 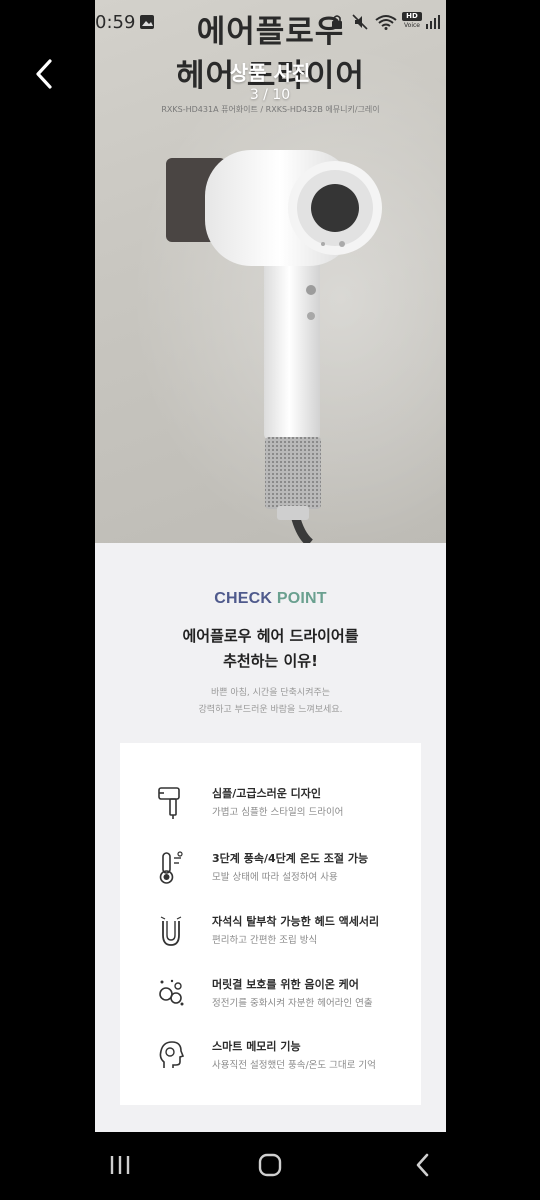 What do you see at coordinates (360, 22) in the screenshot?
I see `mute-icon` at bounding box center [360, 22].